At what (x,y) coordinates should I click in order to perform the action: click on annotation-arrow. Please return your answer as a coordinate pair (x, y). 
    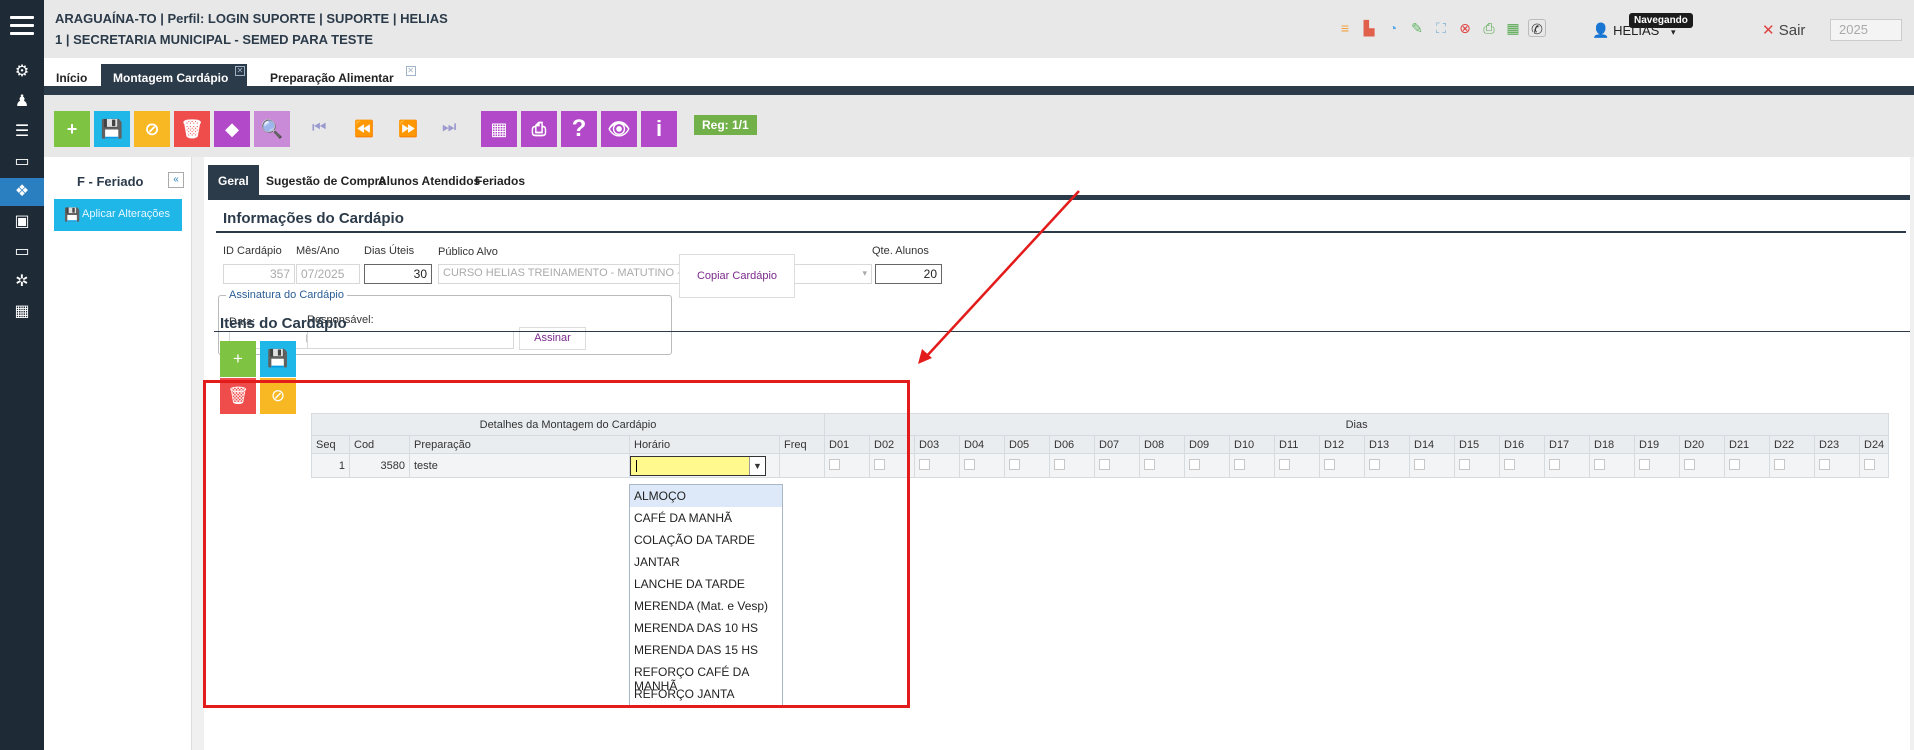
    Looking at the image, I should click on (999, 277).